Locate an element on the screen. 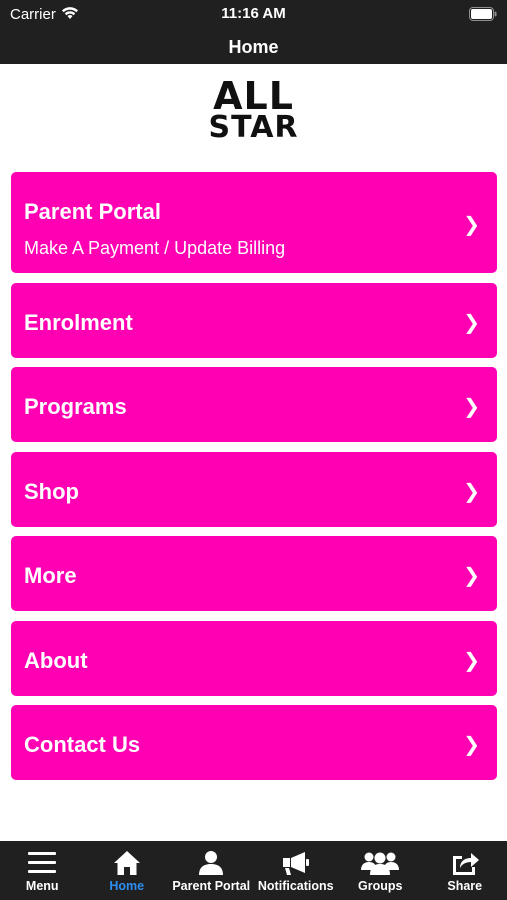 This screenshot has width=507, height=900. tab-label: Home is located at coordinates (127, 886).